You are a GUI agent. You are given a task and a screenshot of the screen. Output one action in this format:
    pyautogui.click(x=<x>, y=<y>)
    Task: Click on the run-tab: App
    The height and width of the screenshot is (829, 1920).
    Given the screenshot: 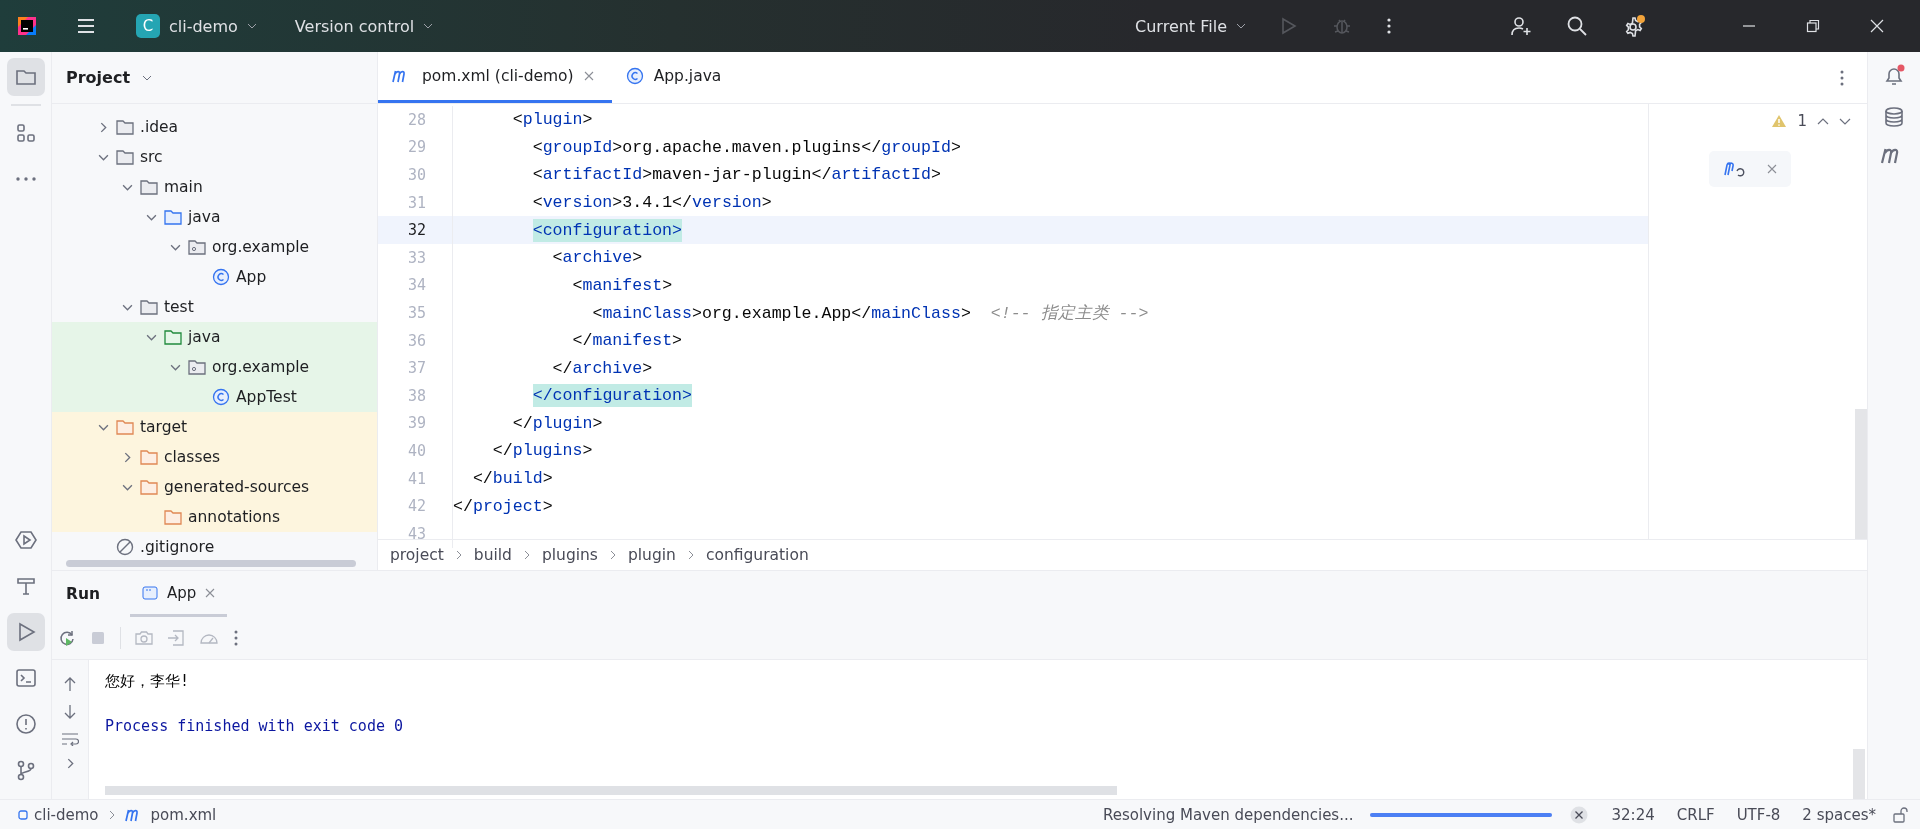 What is the action you would take?
    pyautogui.click(x=179, y=594)
    